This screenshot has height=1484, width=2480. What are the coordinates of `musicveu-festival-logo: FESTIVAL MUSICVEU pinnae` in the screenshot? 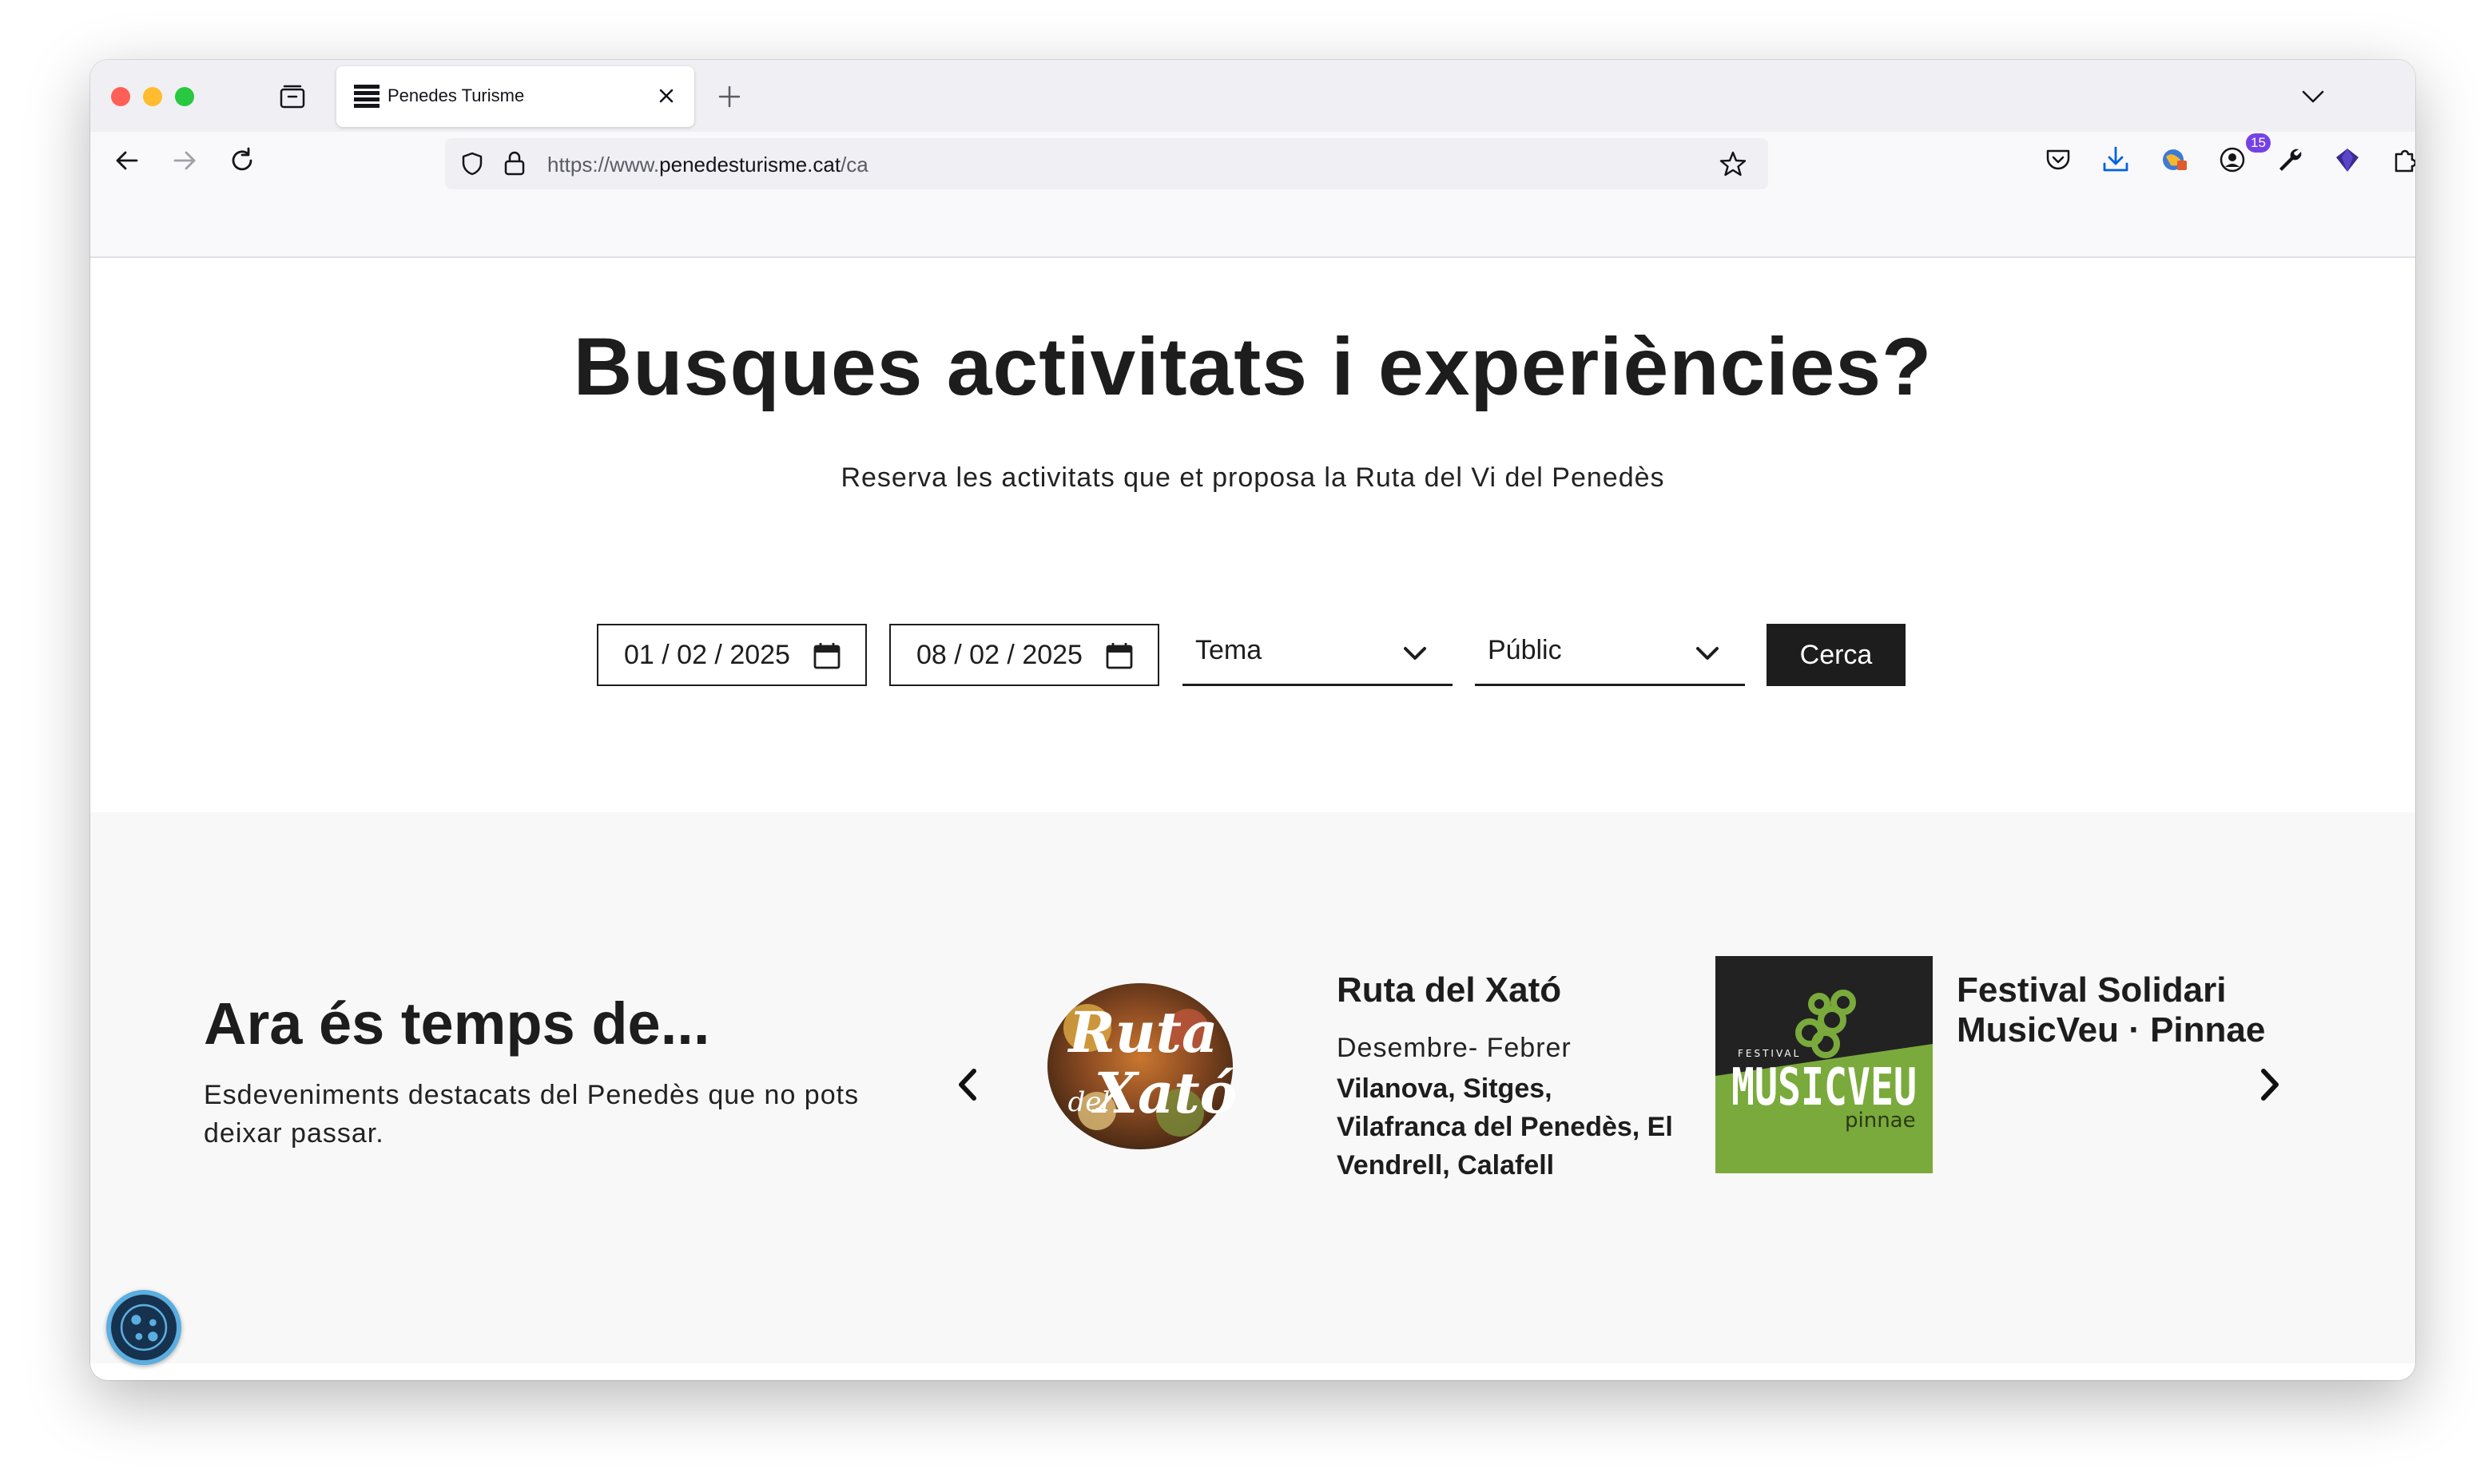 It's located at (1824, 1064).